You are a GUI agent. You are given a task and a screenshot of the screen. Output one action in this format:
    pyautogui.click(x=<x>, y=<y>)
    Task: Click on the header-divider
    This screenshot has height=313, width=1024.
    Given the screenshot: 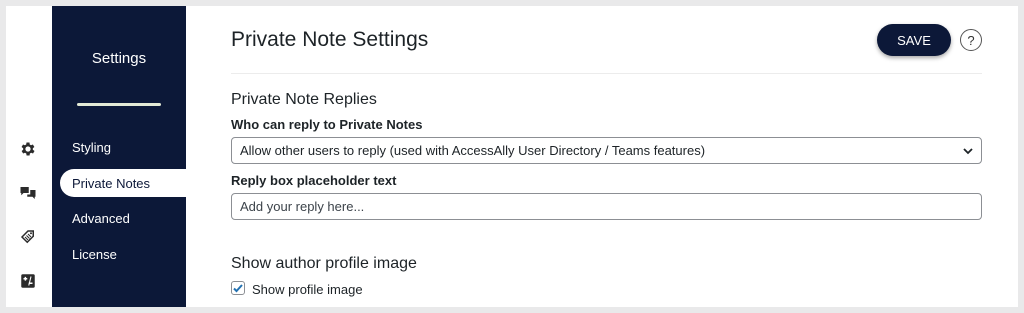 What is the action you would take?
    pyautogui.click(x=606, y=73)
    